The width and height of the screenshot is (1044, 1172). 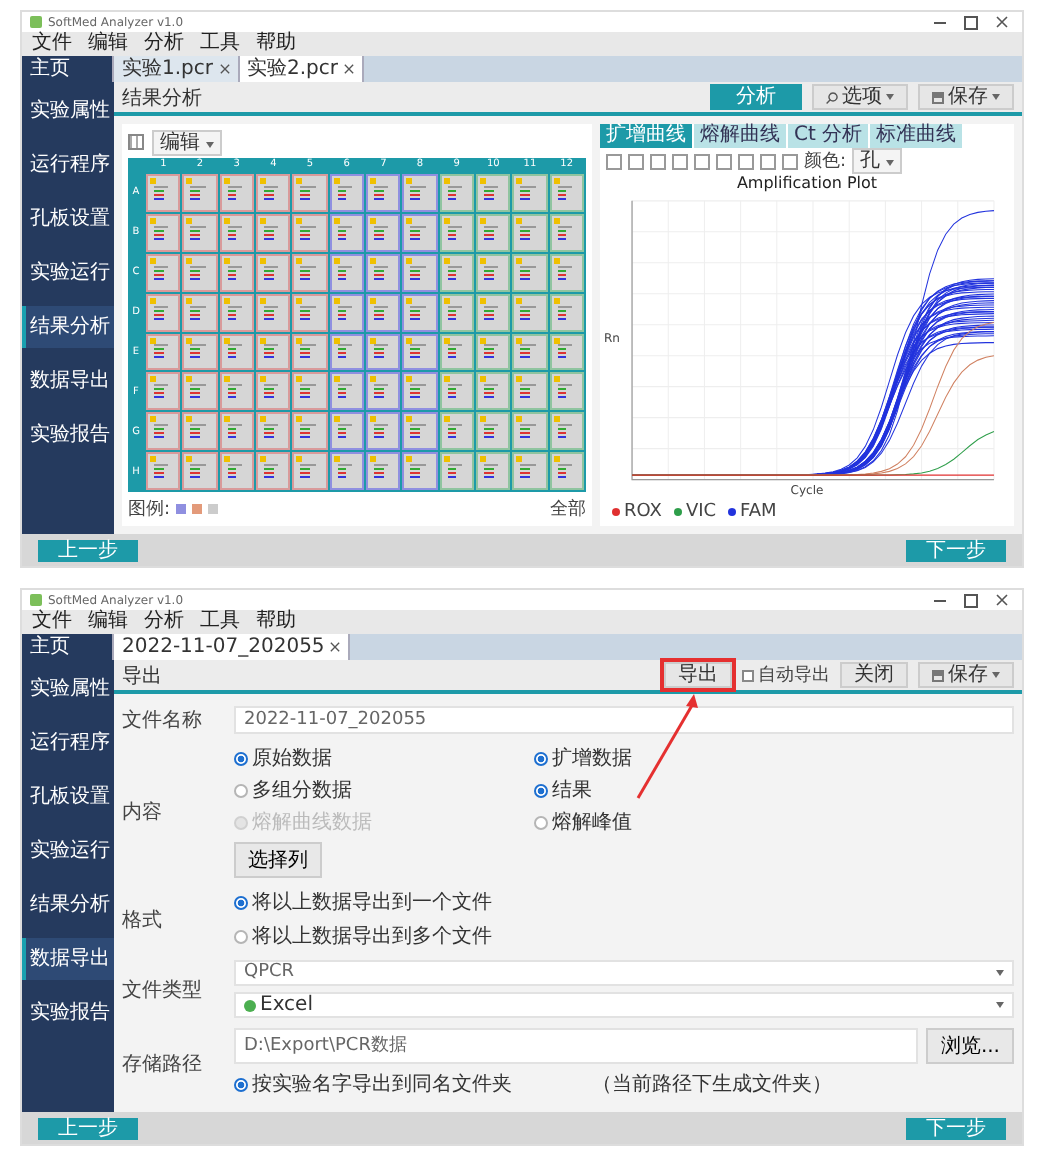 I want to click on color-dropdown: 孔, so click(x=877, y=161).